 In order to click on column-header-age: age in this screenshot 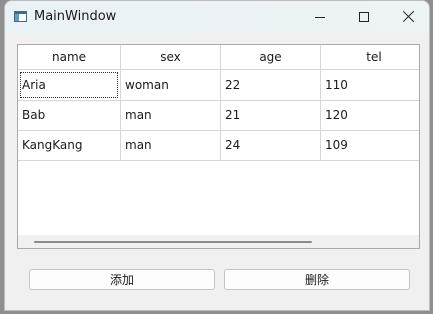, I will do `click(271, 57)`.